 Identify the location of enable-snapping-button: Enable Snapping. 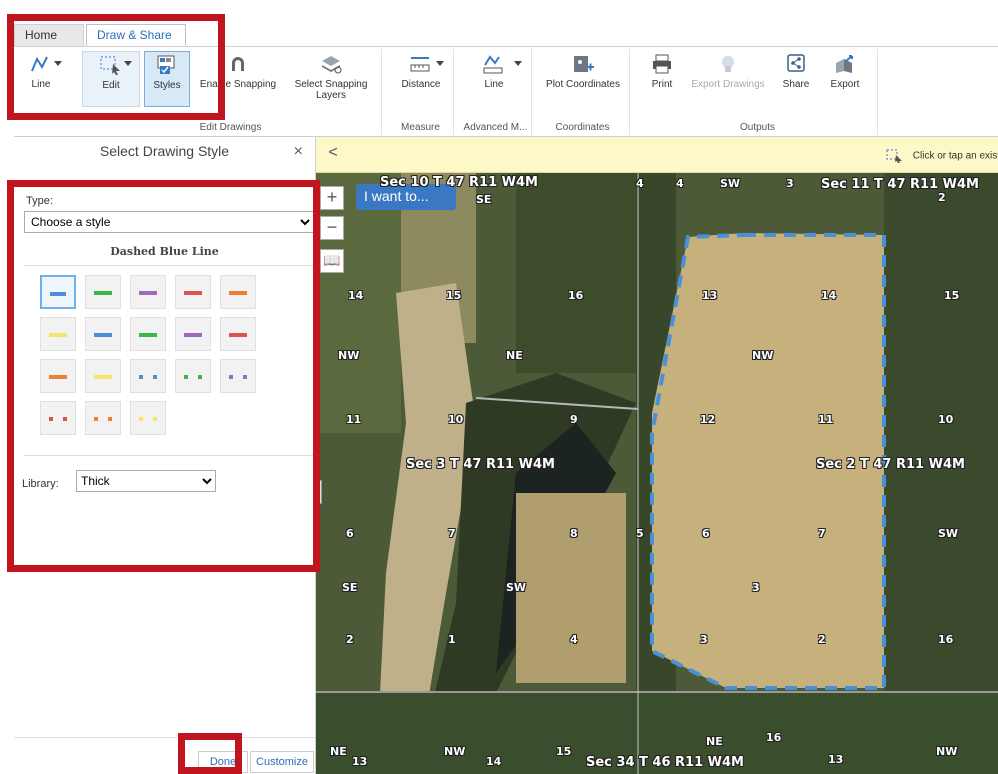
(238, 79).